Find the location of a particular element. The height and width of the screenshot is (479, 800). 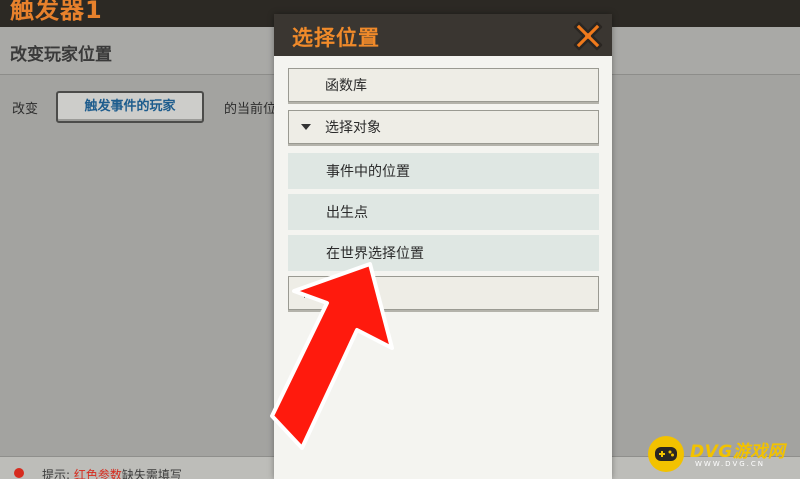

watermark-badge is located at coordinates (666, 454).